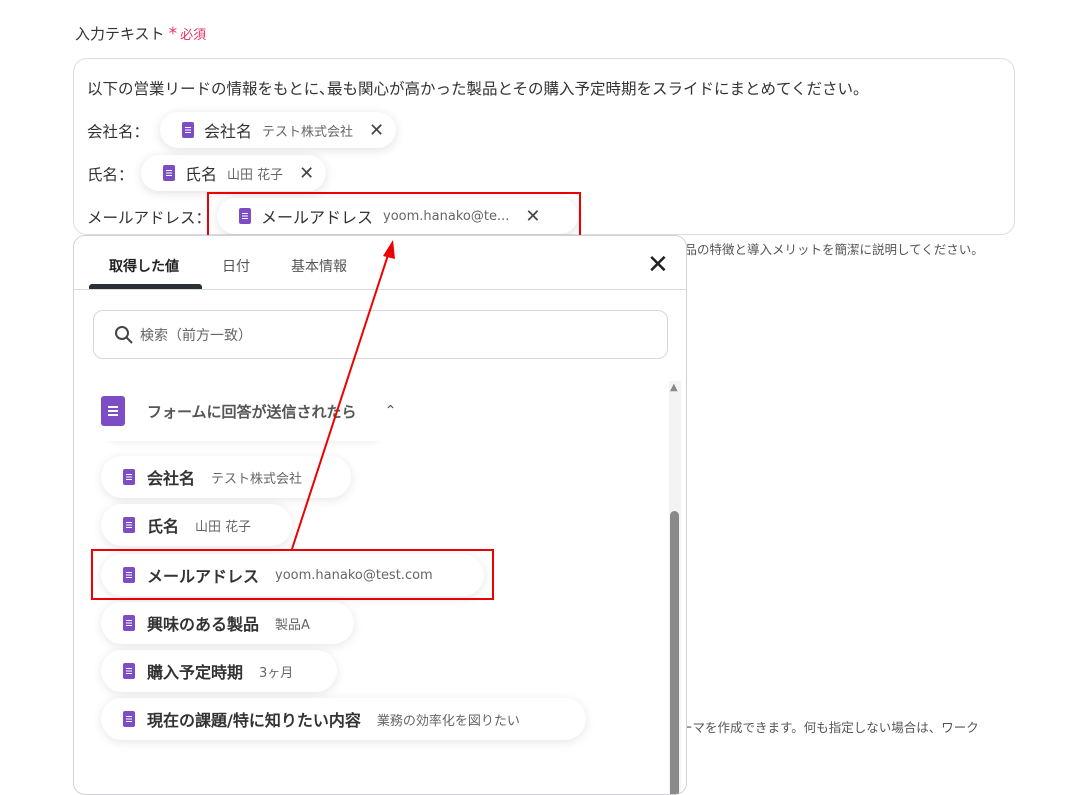 The image size is (1077, 795). I want to click on item-value: 製品A, so click(292, 625).